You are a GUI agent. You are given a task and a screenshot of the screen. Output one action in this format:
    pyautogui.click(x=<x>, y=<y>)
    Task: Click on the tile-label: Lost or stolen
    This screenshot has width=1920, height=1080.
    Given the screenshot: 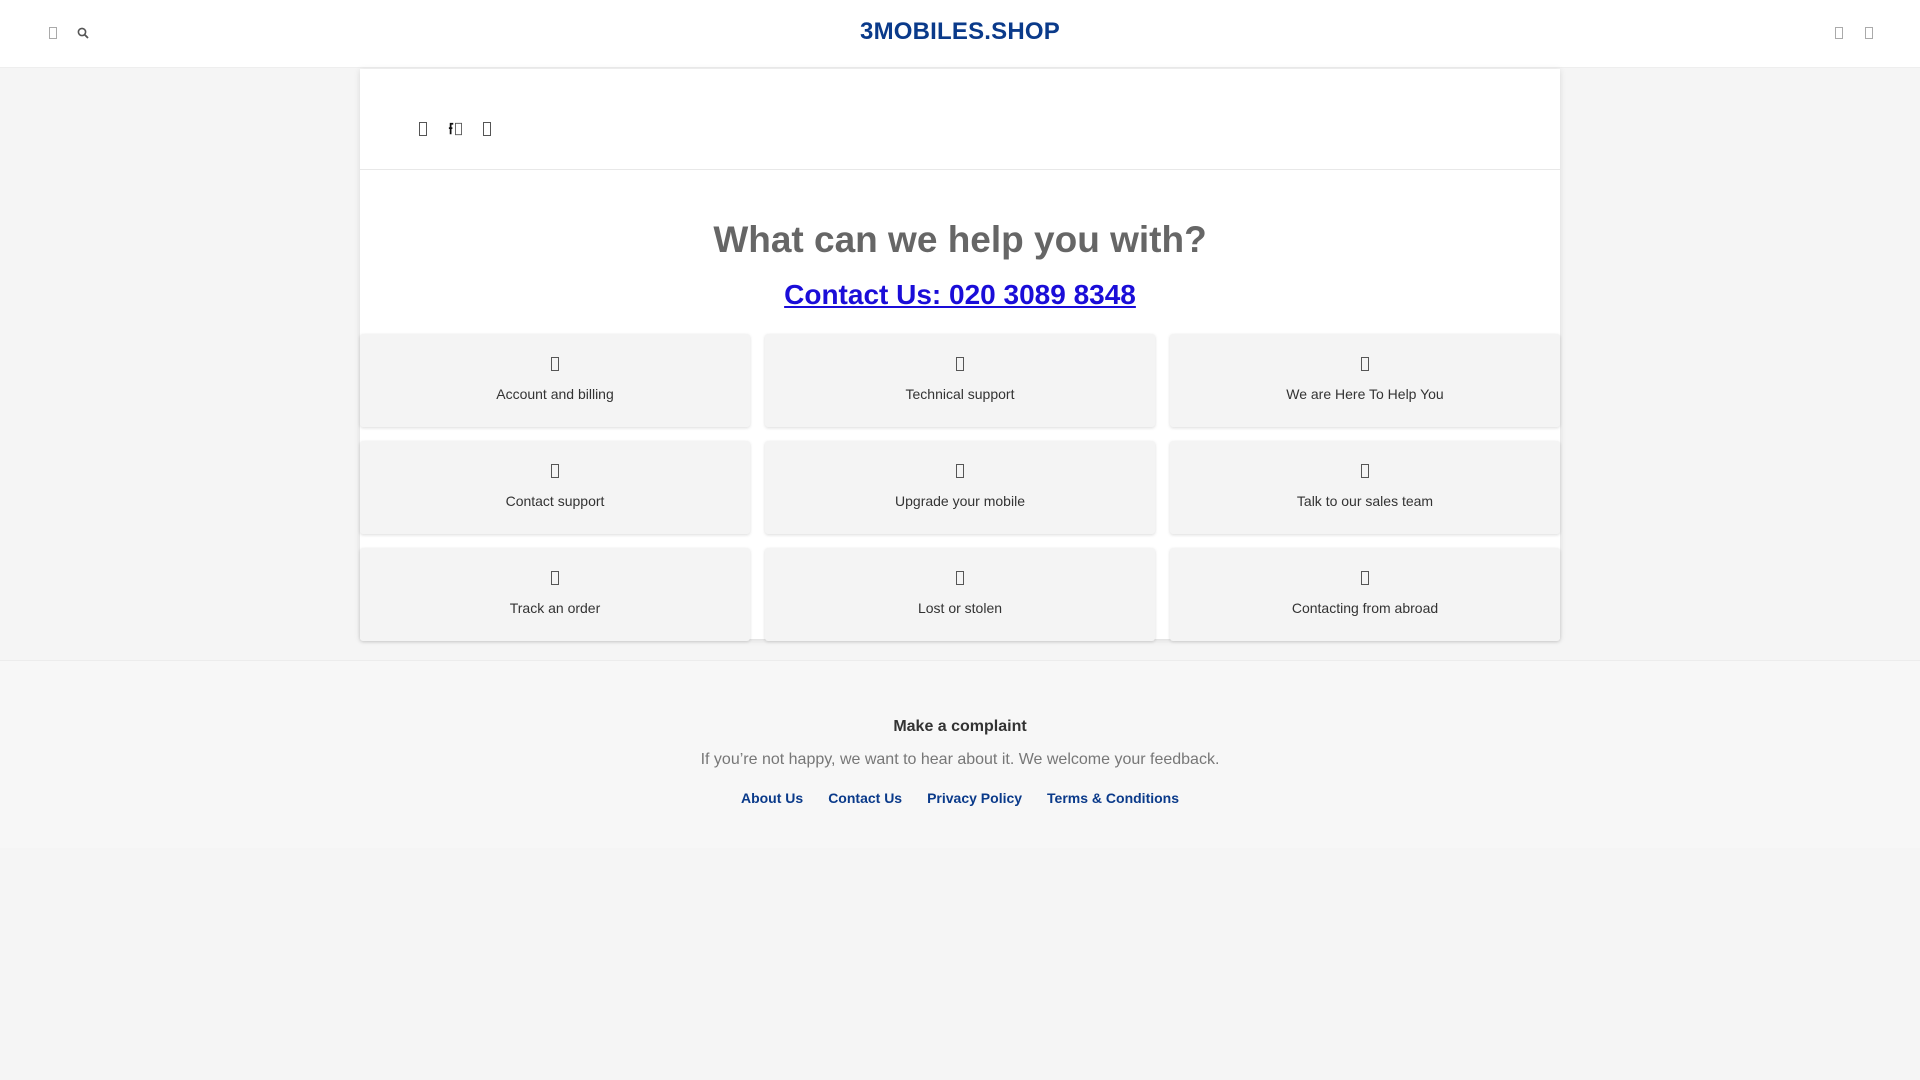 What is the action you would take?
    pyautogui.click(x=960, y=608)
    